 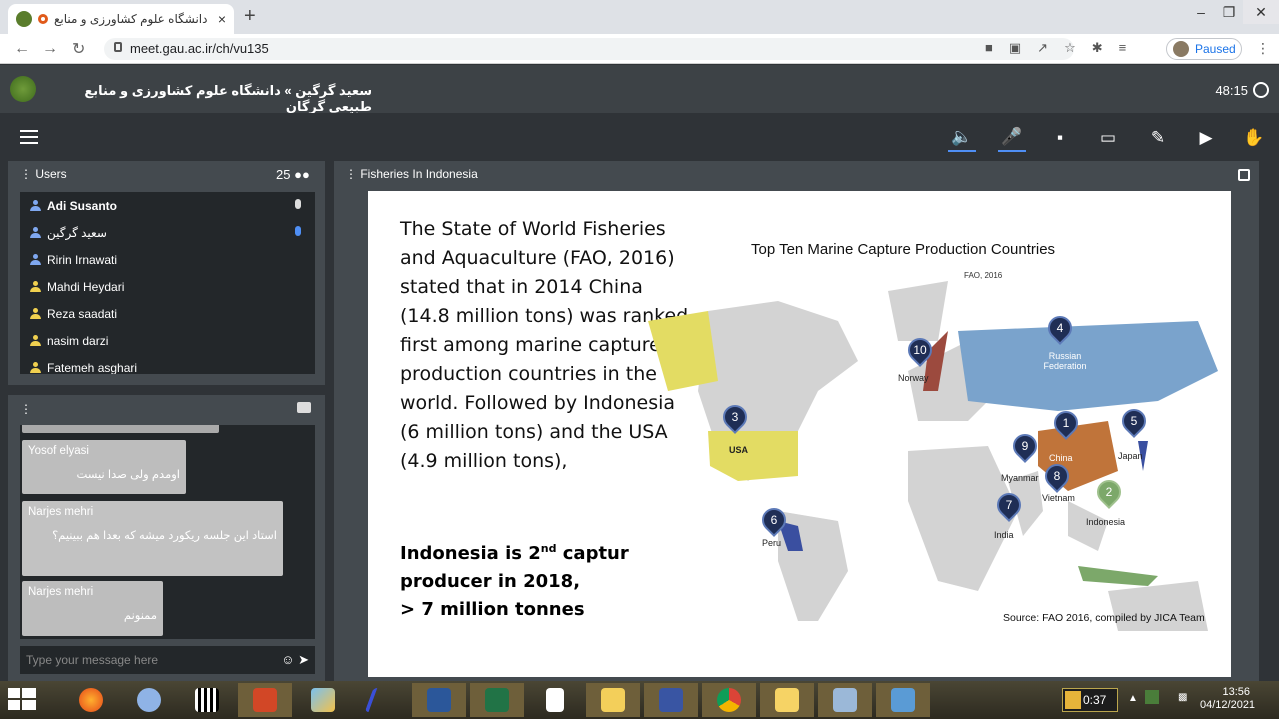 What do you see at coordinates (1261, 90) in the screenshot?
I see `clock-icon` at bounding box center [1261, 90].